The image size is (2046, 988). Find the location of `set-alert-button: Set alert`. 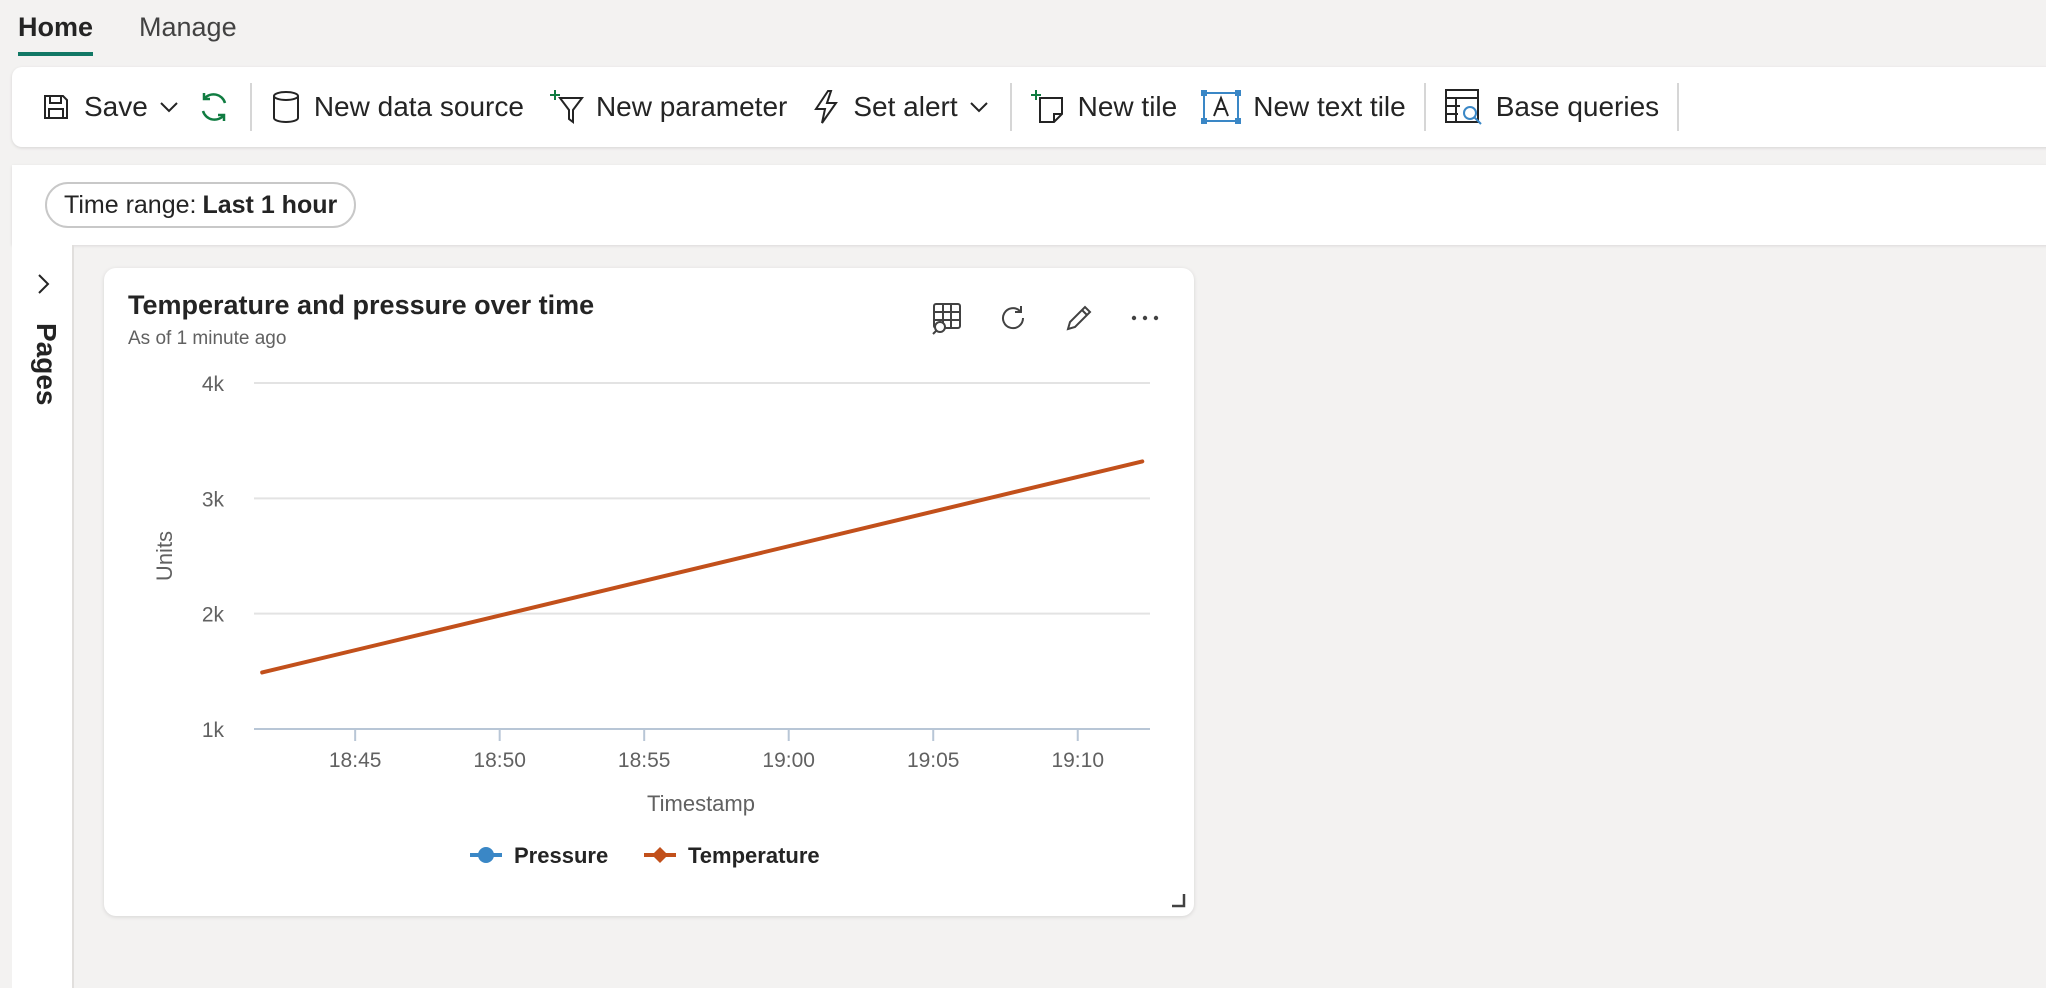

set-alert-button: Set alert is located at coordinates (901, 107).